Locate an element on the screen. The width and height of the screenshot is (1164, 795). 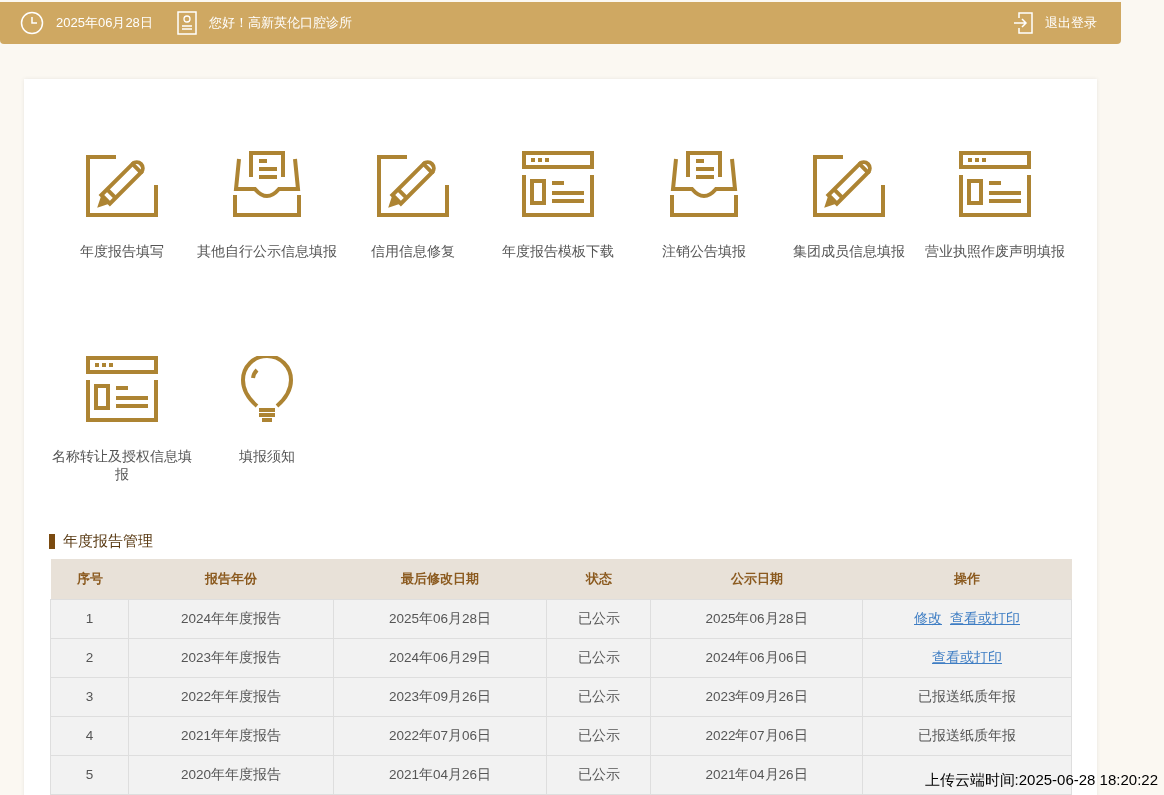
table-cell: 2 is located at coordinates (89, 657).